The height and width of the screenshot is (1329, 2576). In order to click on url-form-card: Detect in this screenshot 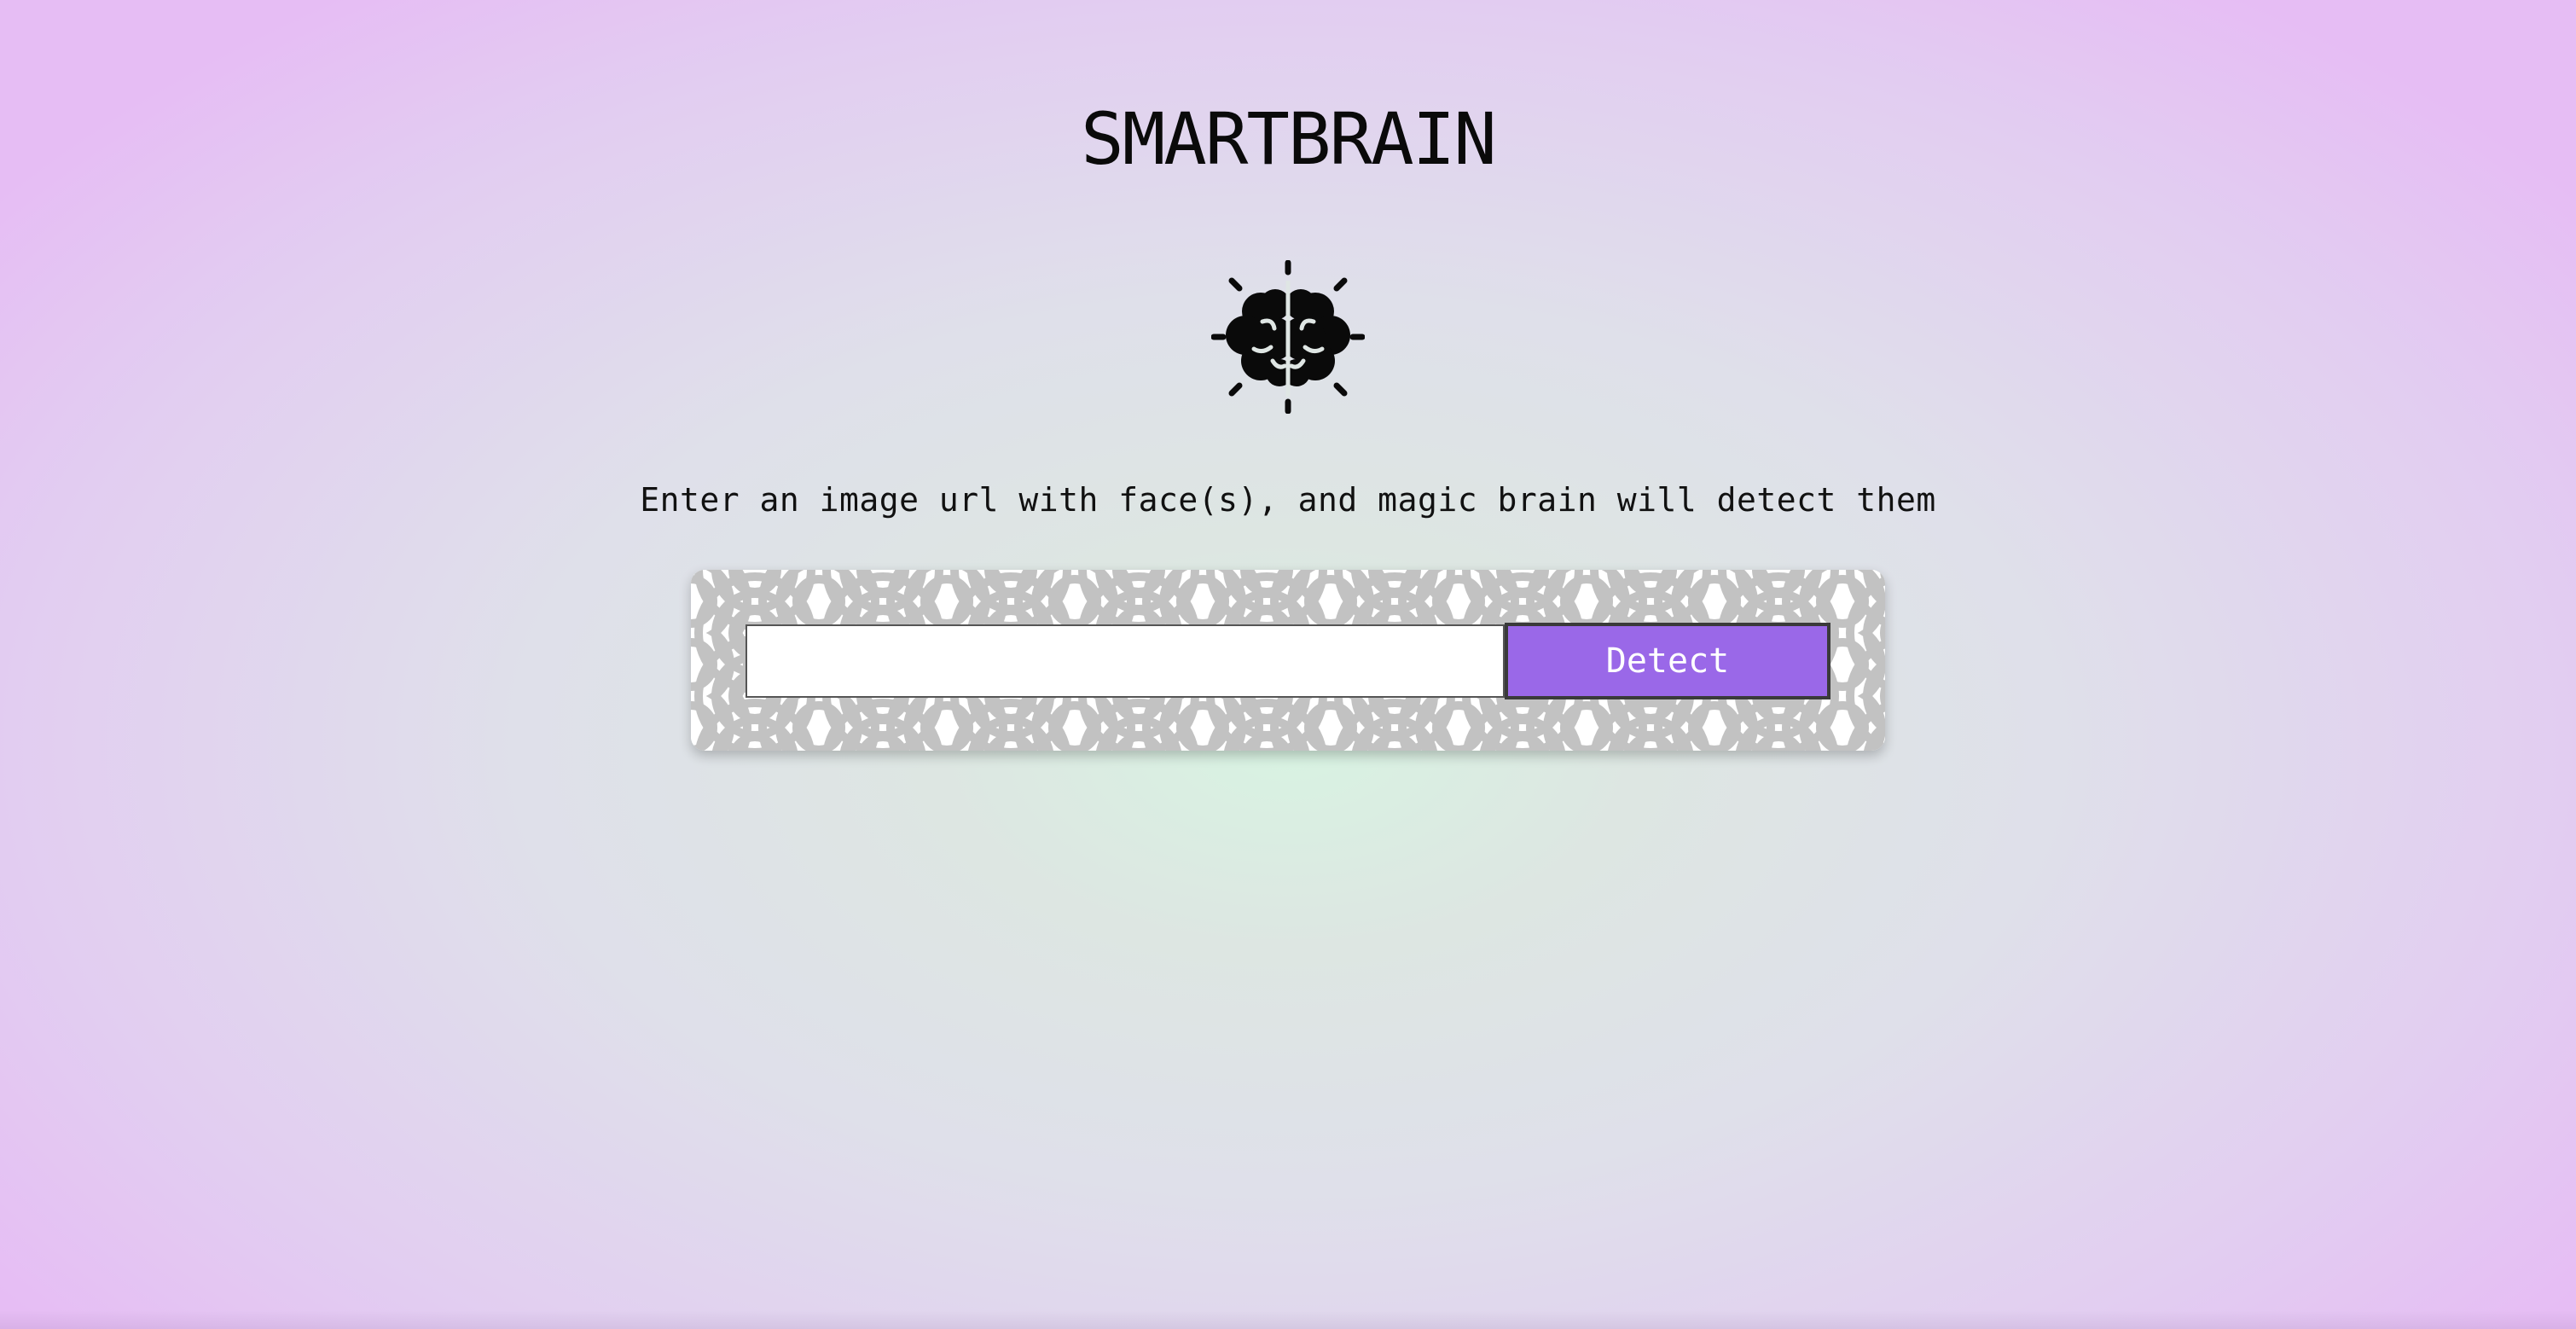, I will do `click(1288, 661)`.